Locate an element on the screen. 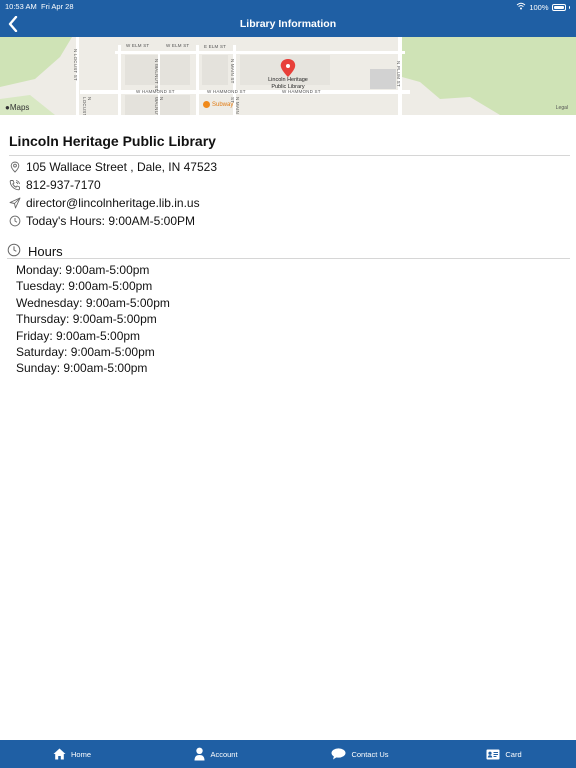  today-hours-row: Today's Hours: 9:00AM-5:00PM is located at coordinates (102, 221).